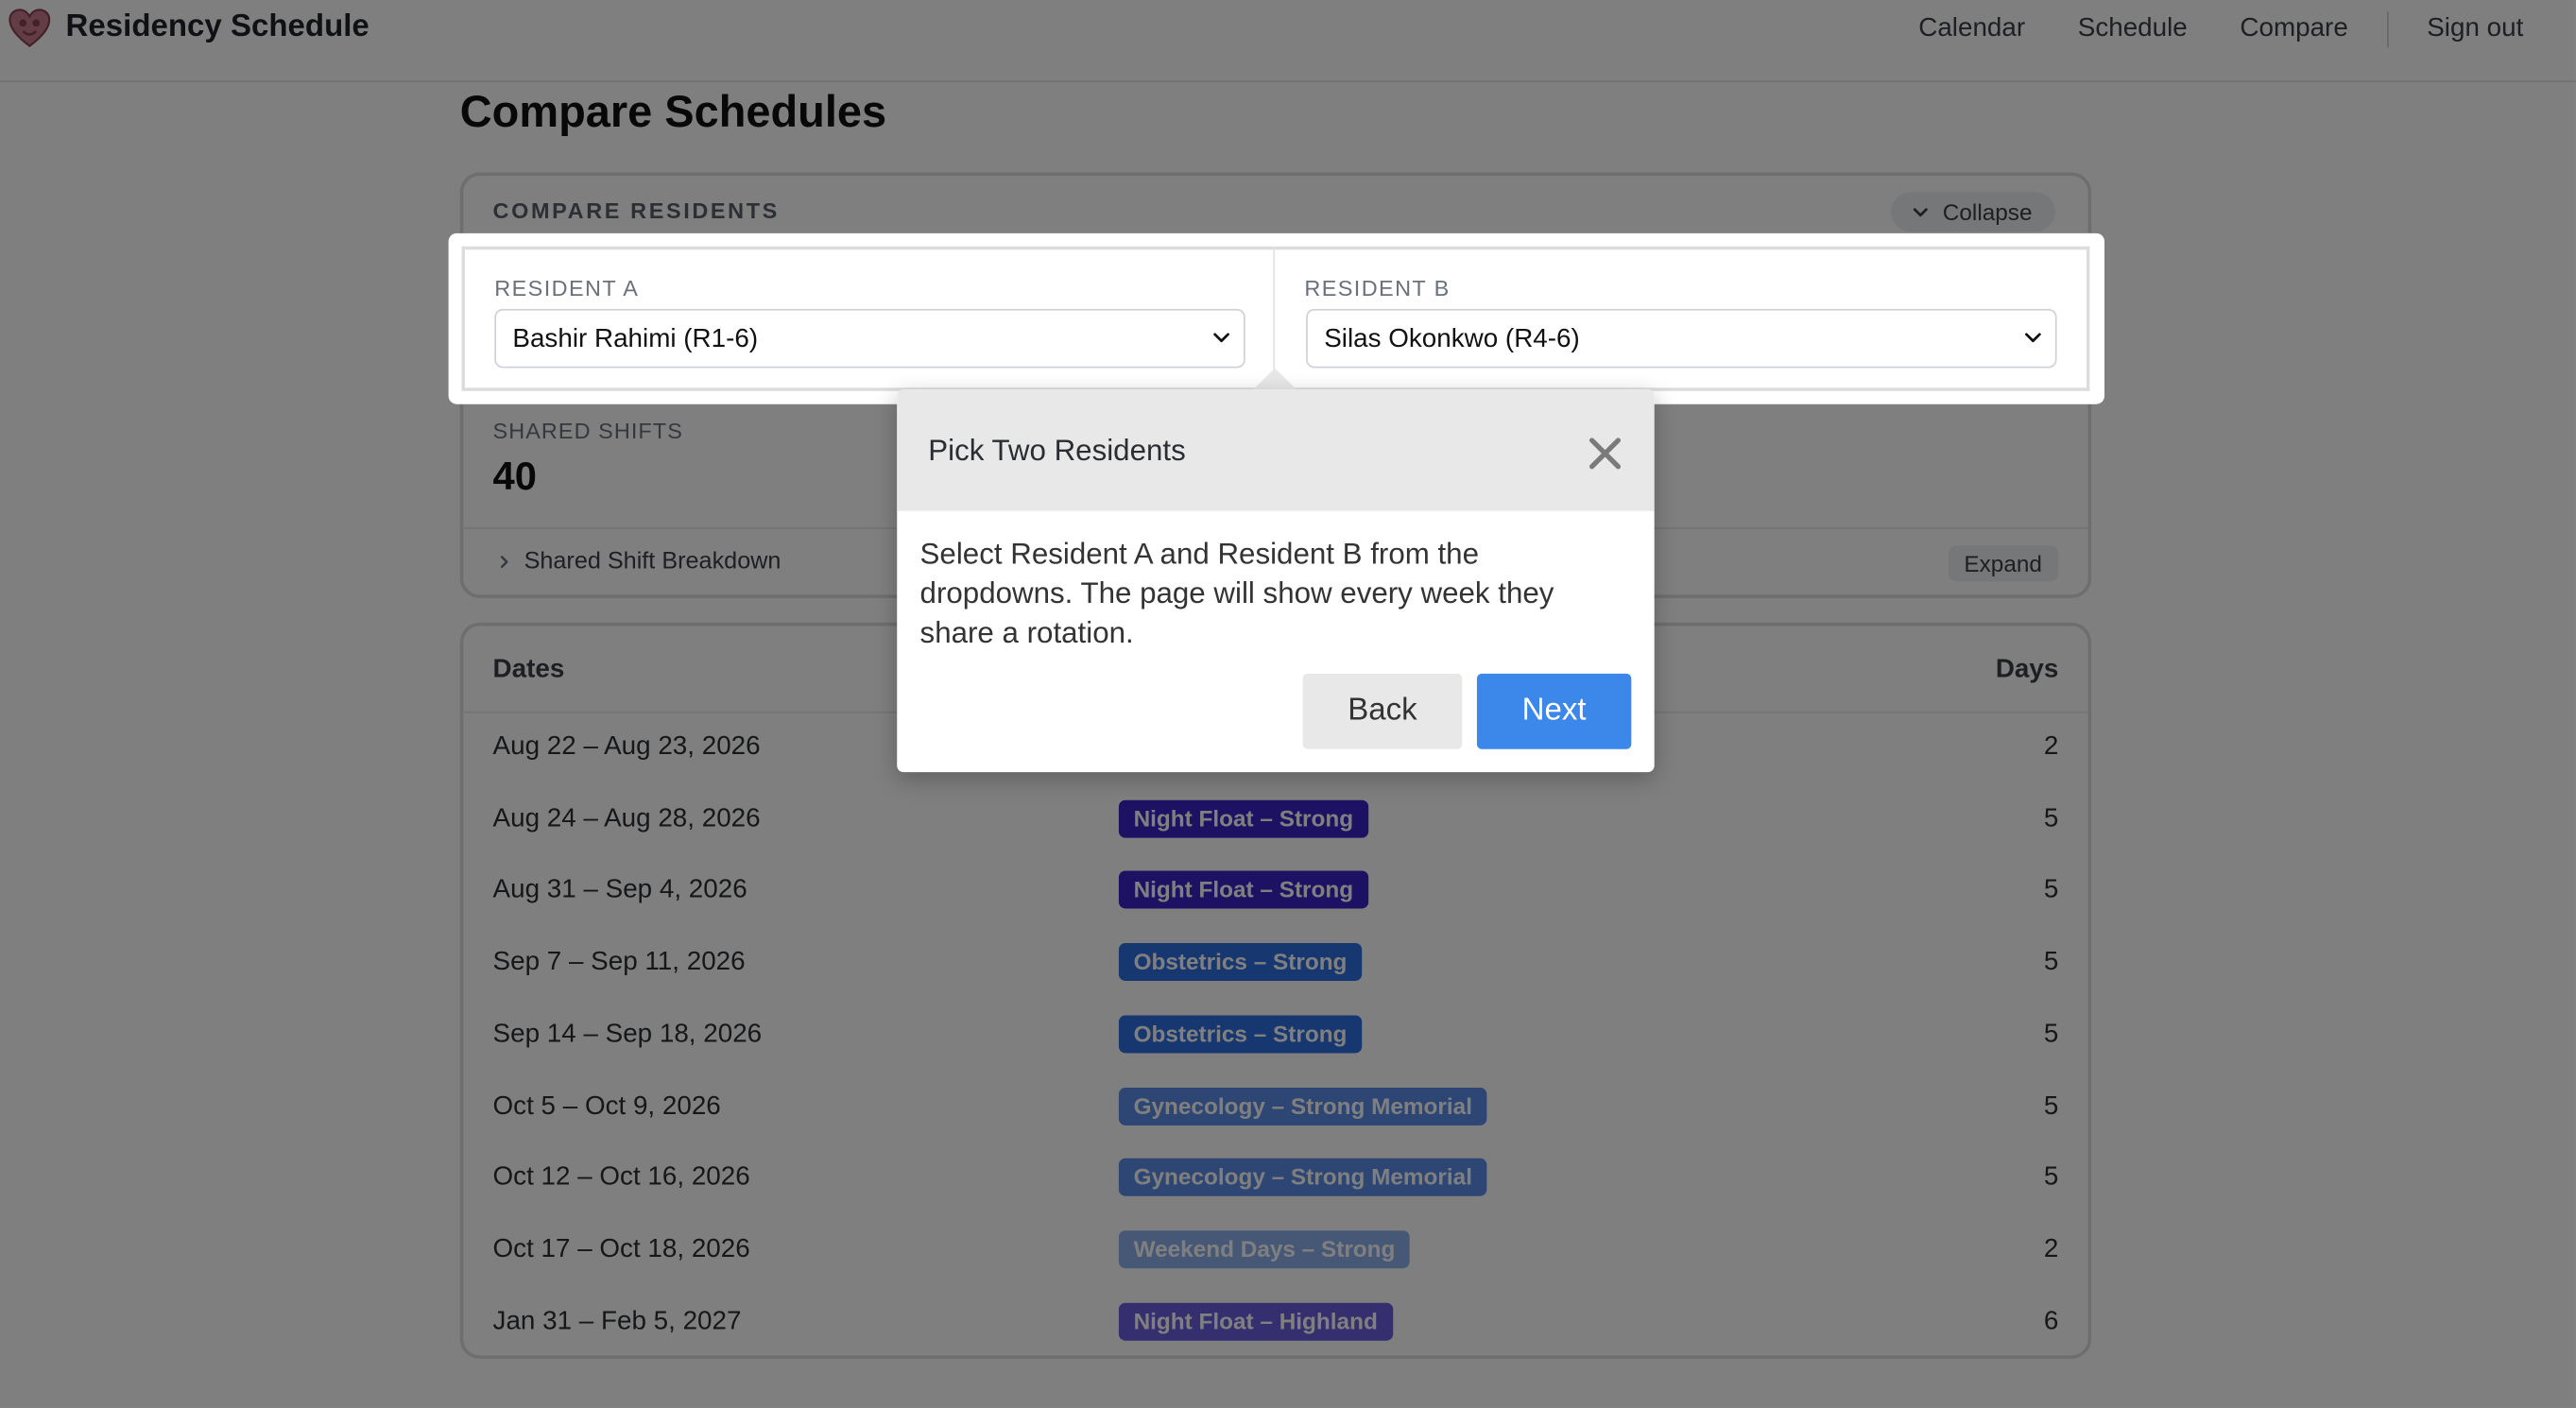  Describe the element at coordinates (1681, 338) in the screenshot. I see `resident-b-select: Silas Okonkwo (R4-6)` at that location.